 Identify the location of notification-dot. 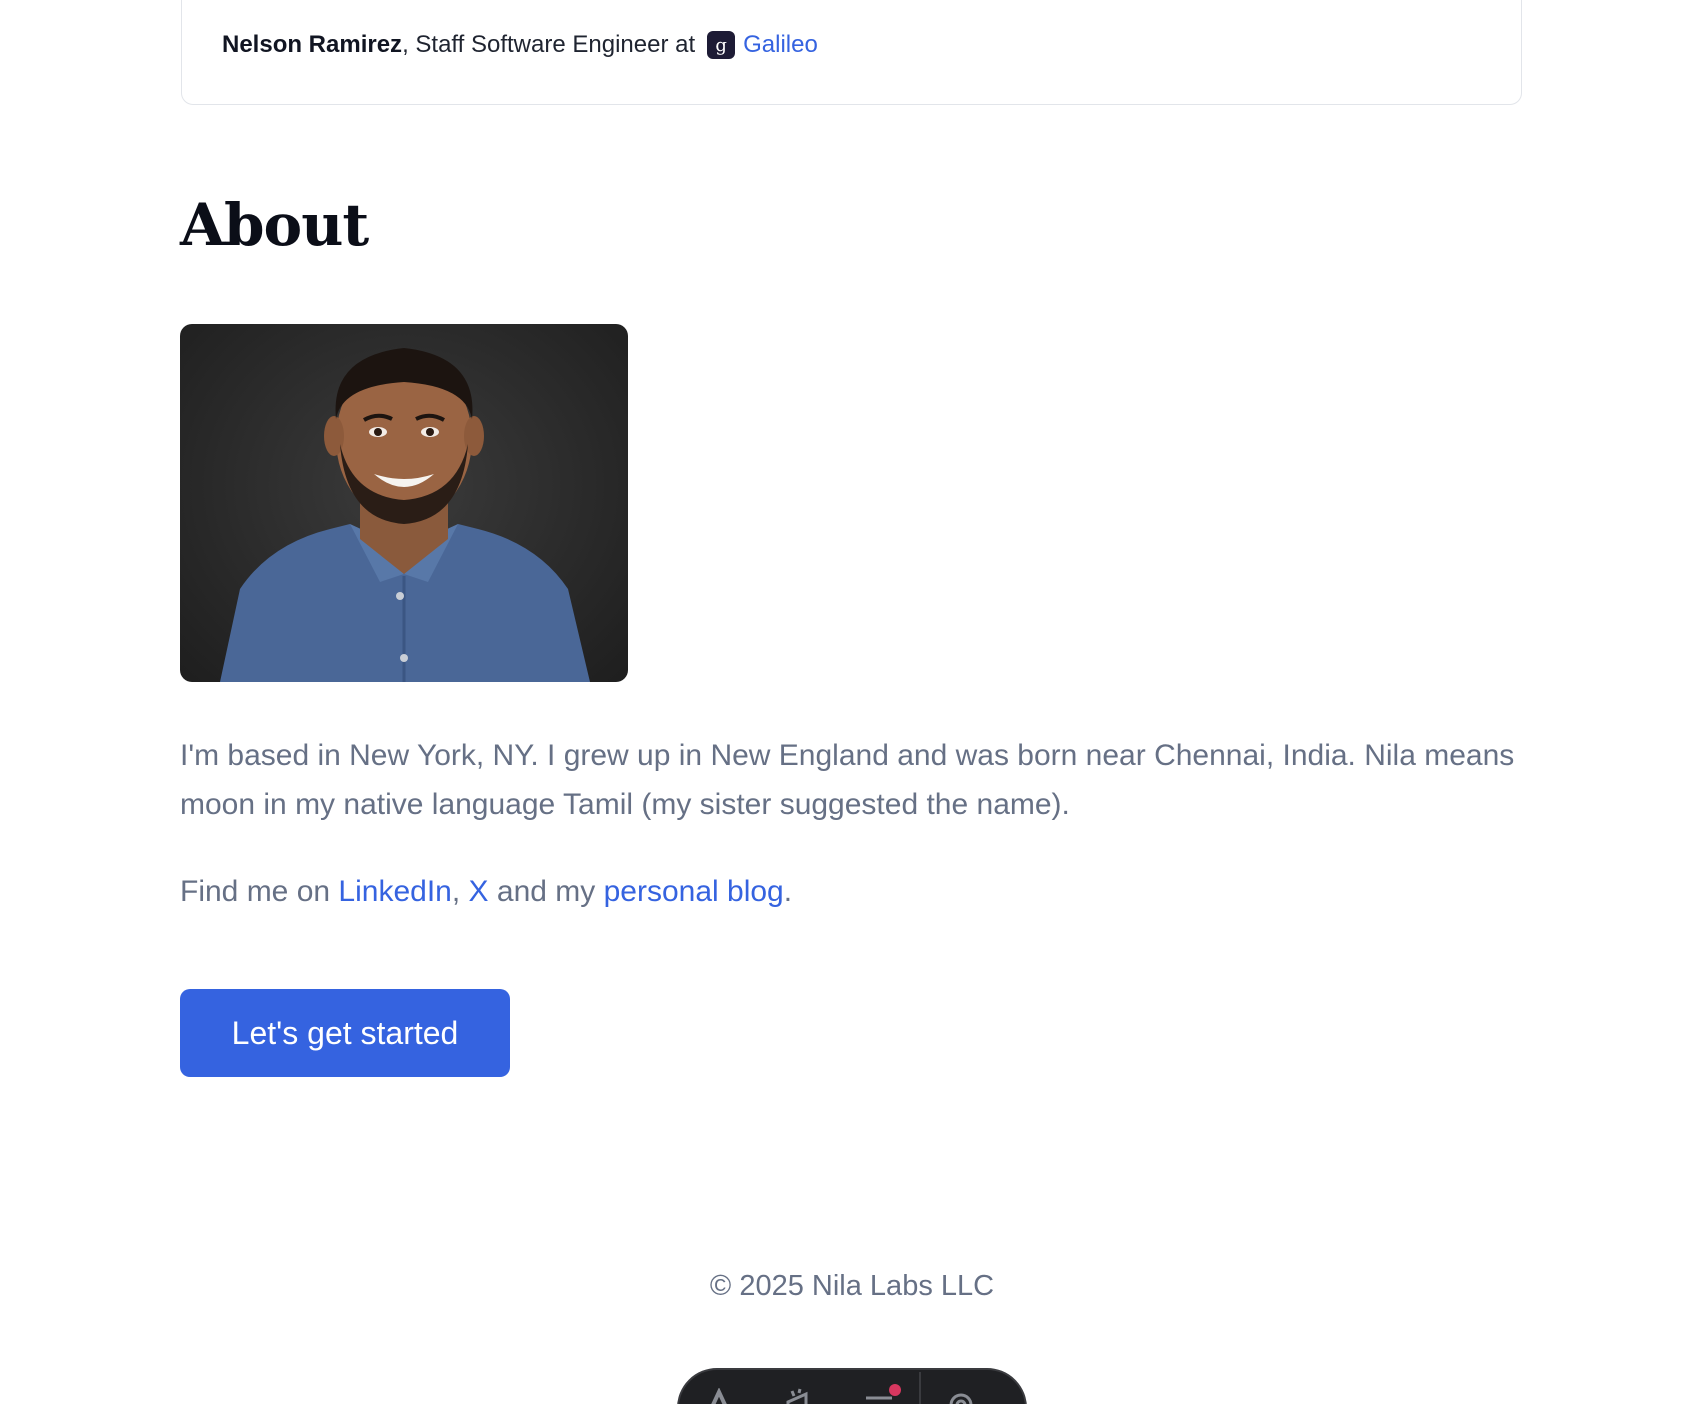
(895, 1390).